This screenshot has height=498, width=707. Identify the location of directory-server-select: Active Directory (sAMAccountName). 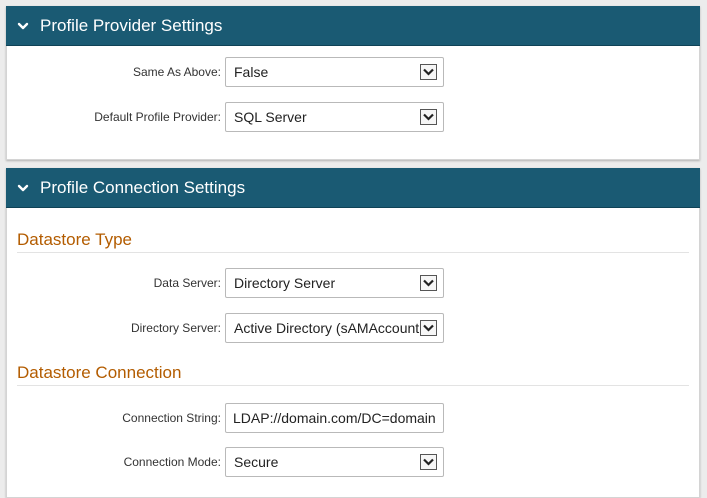
(334, 328).